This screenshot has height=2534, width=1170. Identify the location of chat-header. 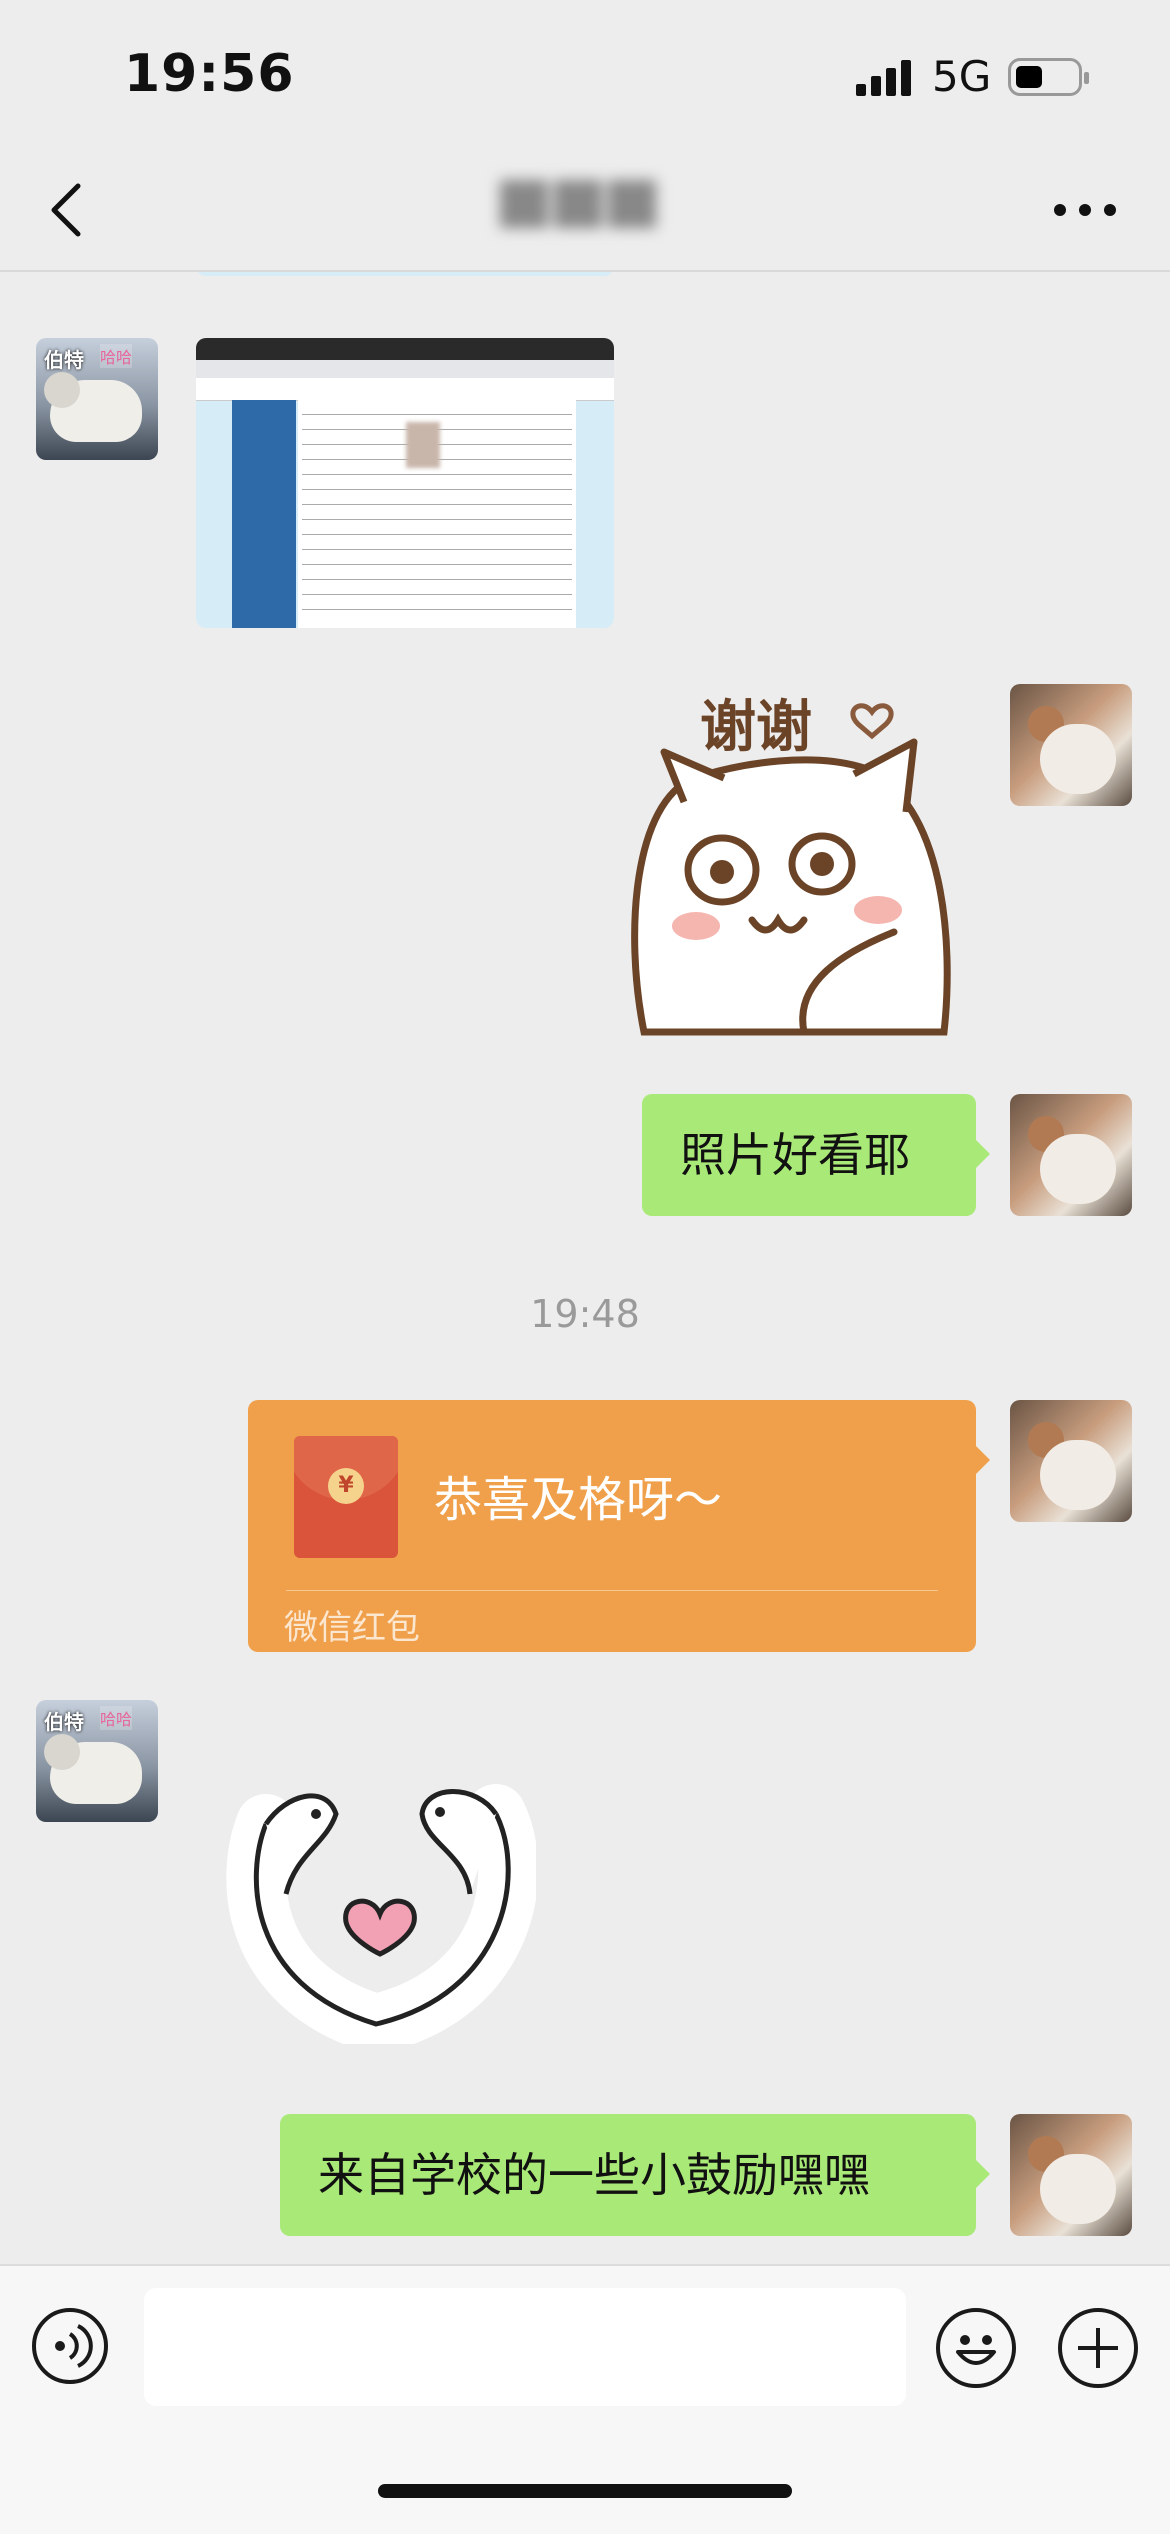
(585, 211).